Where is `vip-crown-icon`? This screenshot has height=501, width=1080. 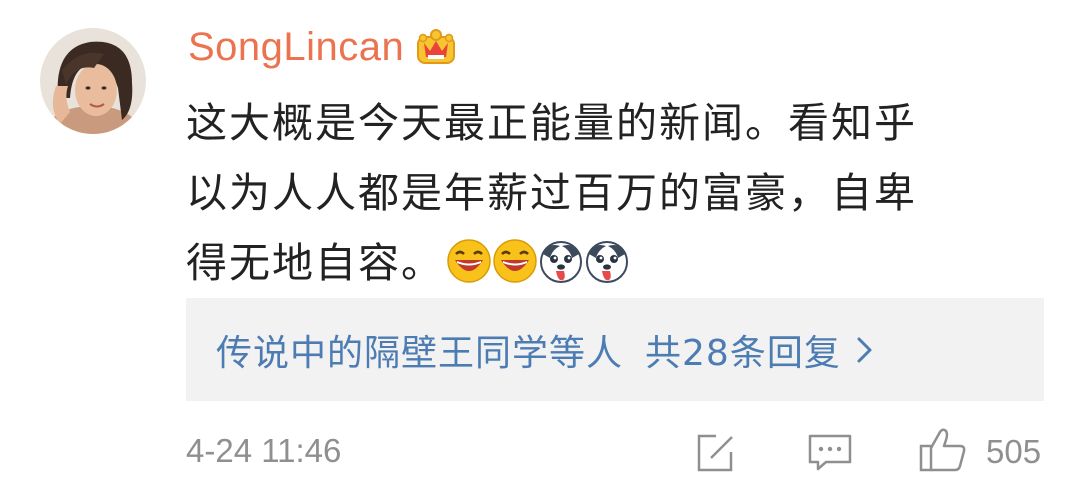 vip-crown-icon is located at coordinates (436, 46).